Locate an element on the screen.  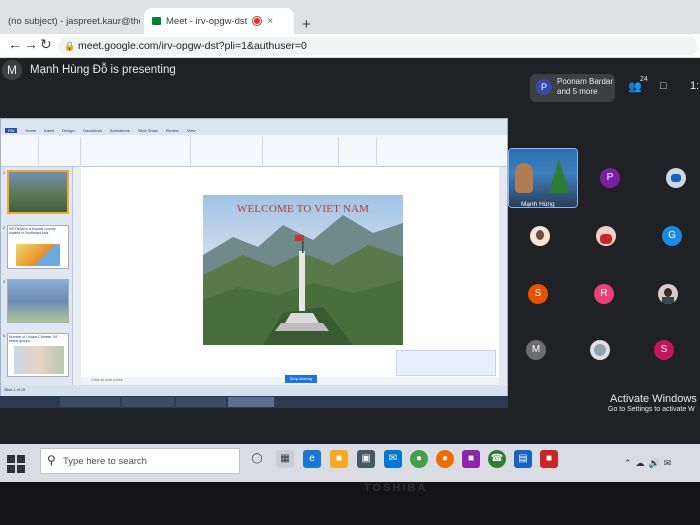
participant-avatar: G is located at coordinates (672, 236).